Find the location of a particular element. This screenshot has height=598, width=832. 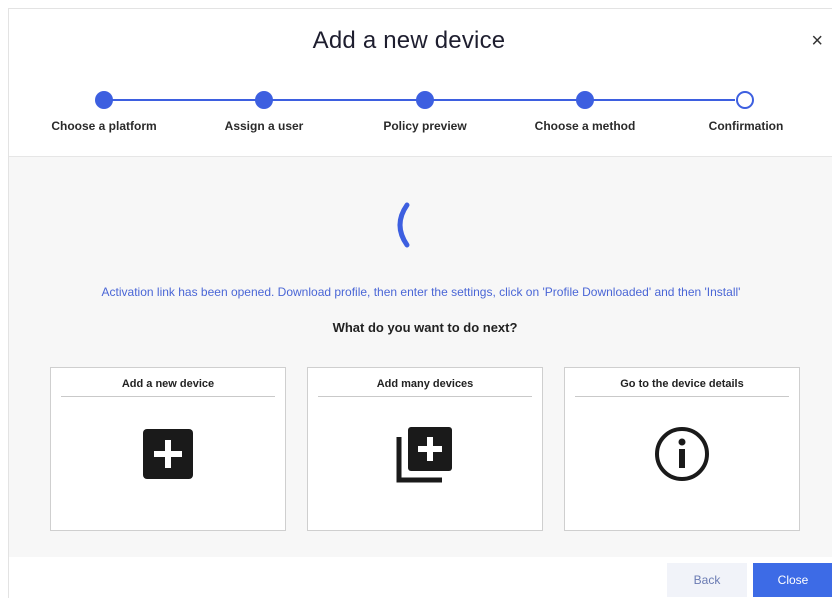

modal-footer: Back Close is located at coordinates (420, 577).